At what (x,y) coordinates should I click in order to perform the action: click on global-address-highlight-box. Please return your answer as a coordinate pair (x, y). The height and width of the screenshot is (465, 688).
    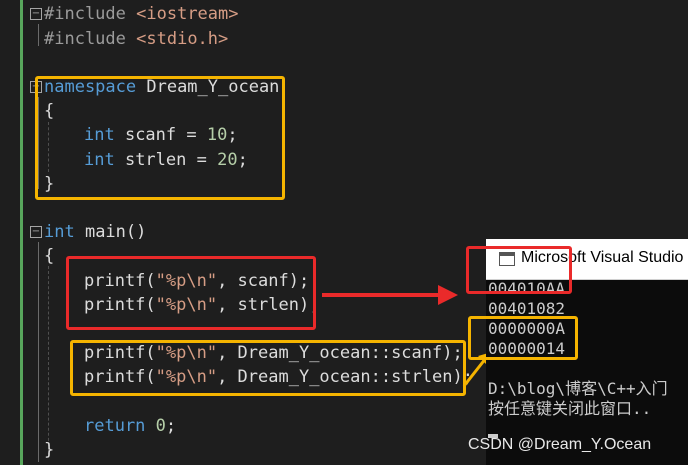
    Looking at the image, I should click on (519, 270).